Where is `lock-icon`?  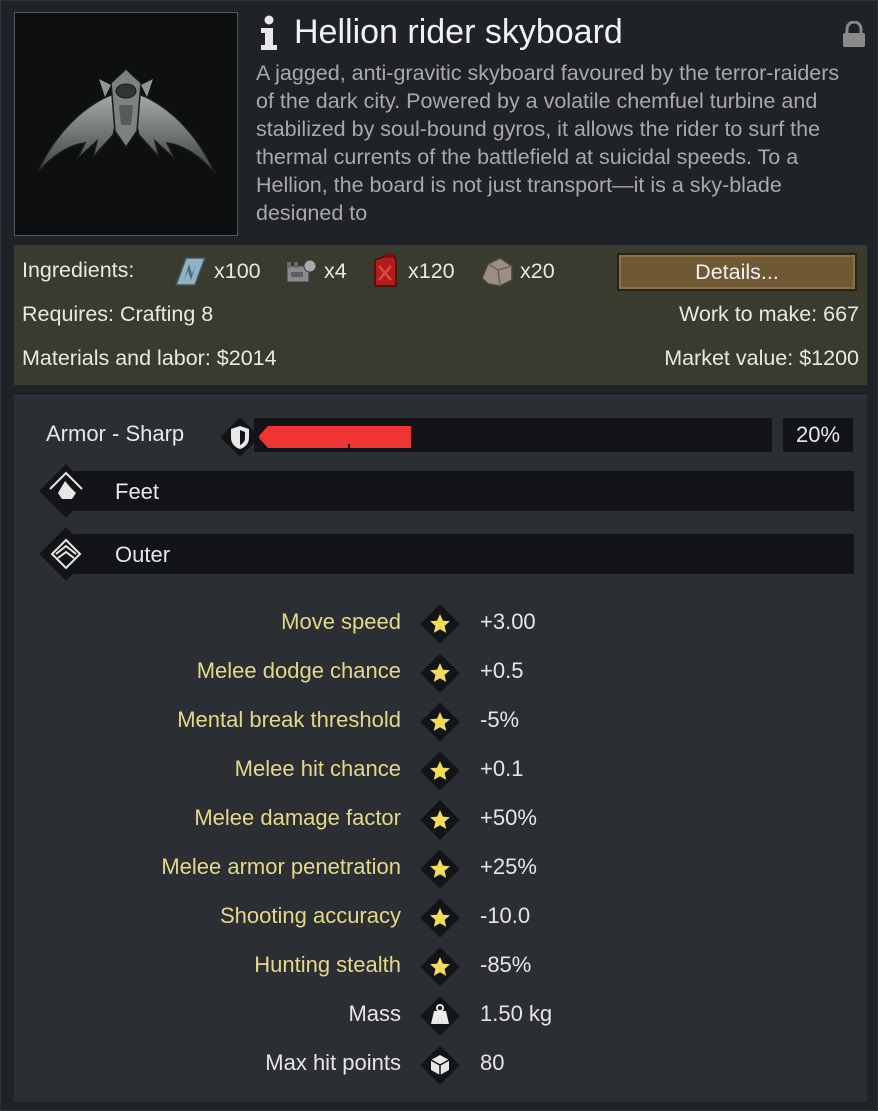
lock-icon is located at coordinates (854, 35).